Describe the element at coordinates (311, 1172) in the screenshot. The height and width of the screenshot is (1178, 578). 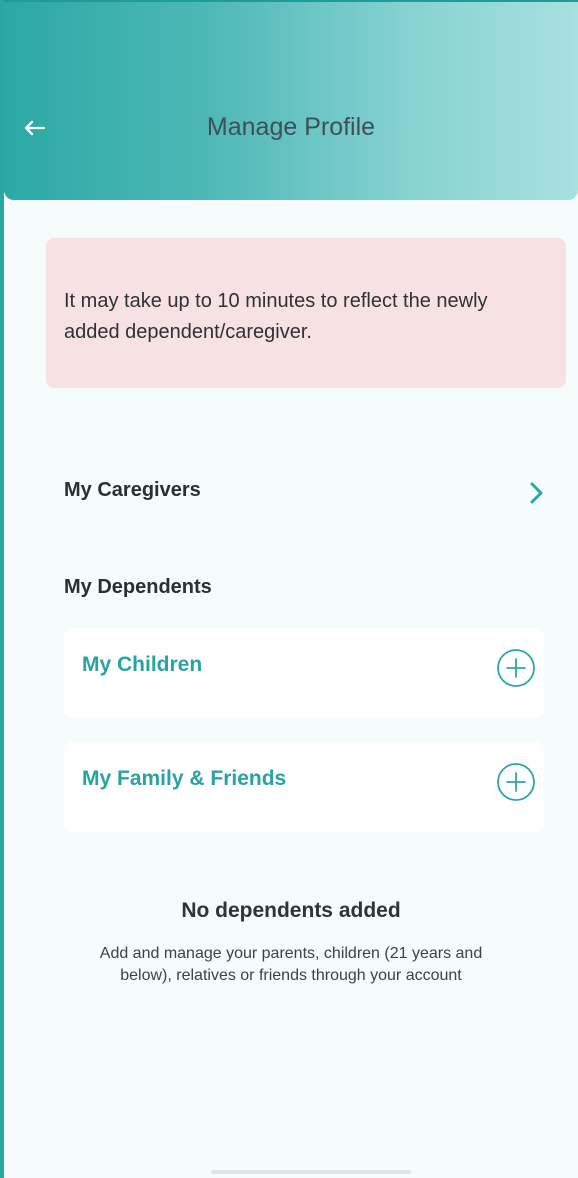
I see `home-indicator` at that location.